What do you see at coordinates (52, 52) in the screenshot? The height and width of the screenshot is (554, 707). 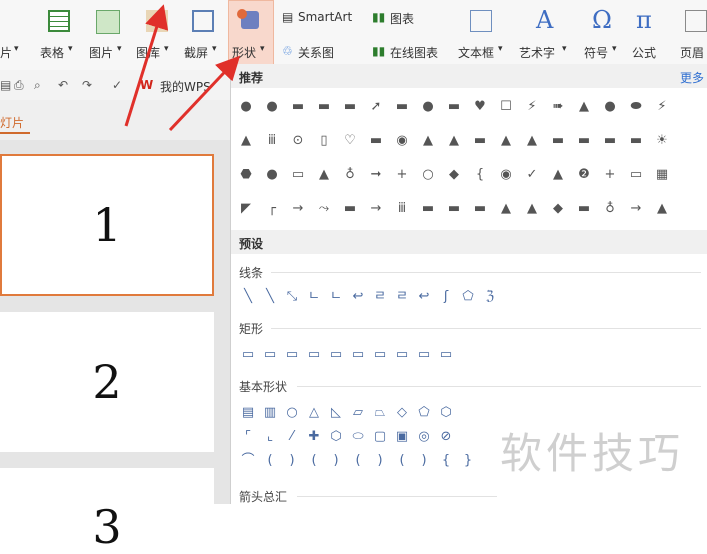 I see `table-button: 表格` at bounding box center [52, 52].